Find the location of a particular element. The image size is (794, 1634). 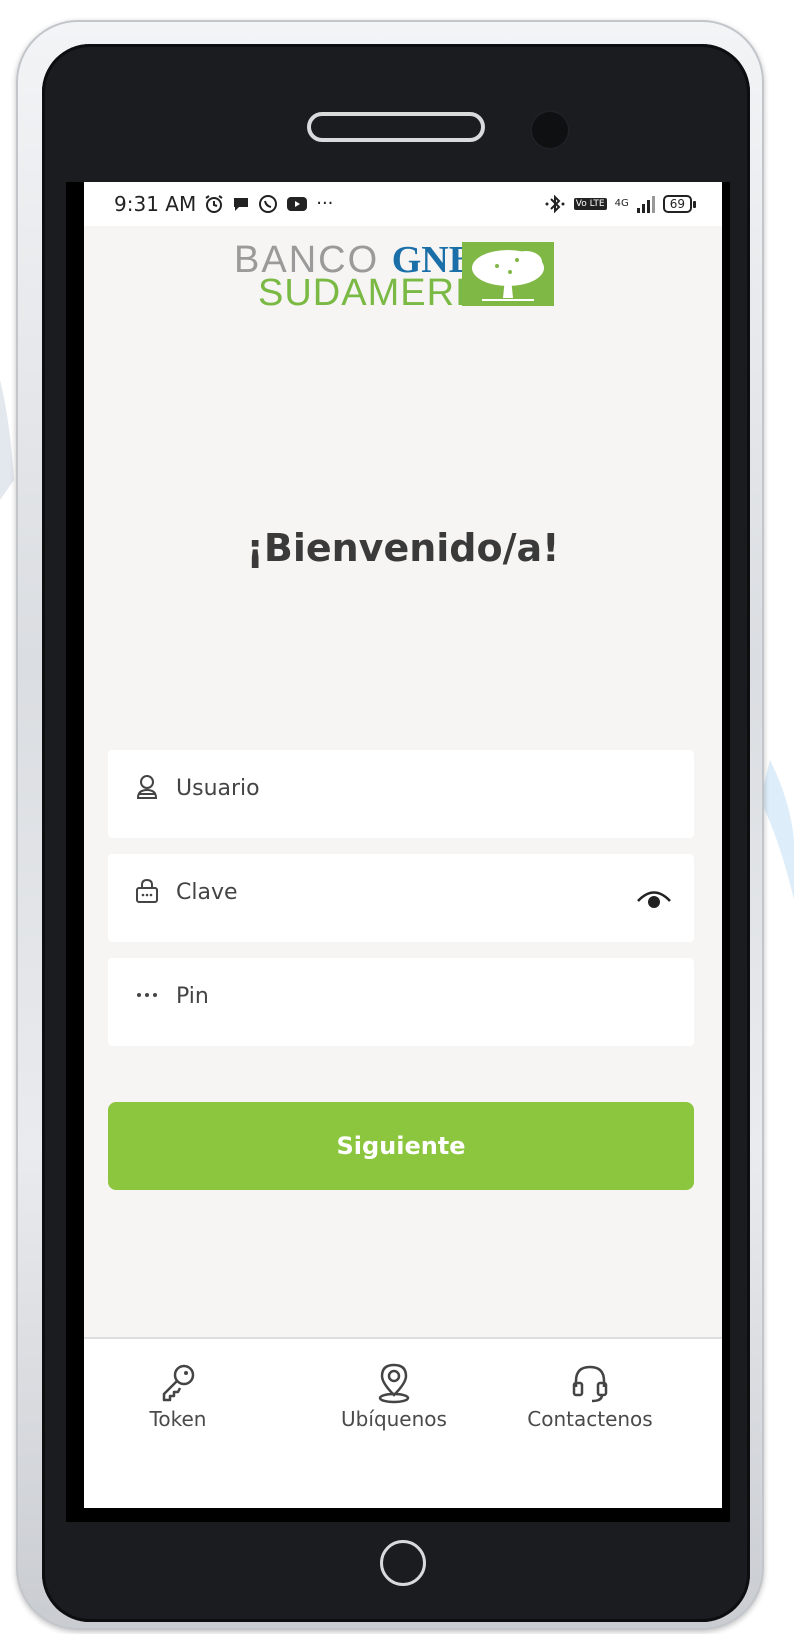

pin-input is located at coordinates (435, 996).